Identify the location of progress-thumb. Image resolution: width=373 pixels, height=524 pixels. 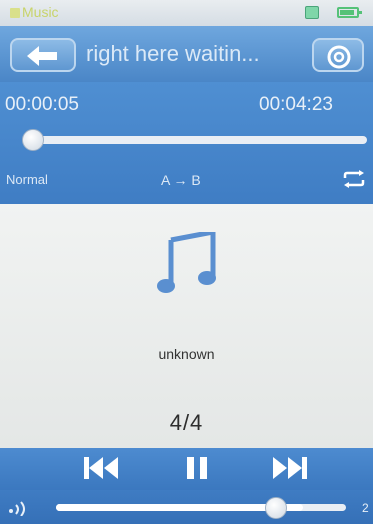
(33, 140).